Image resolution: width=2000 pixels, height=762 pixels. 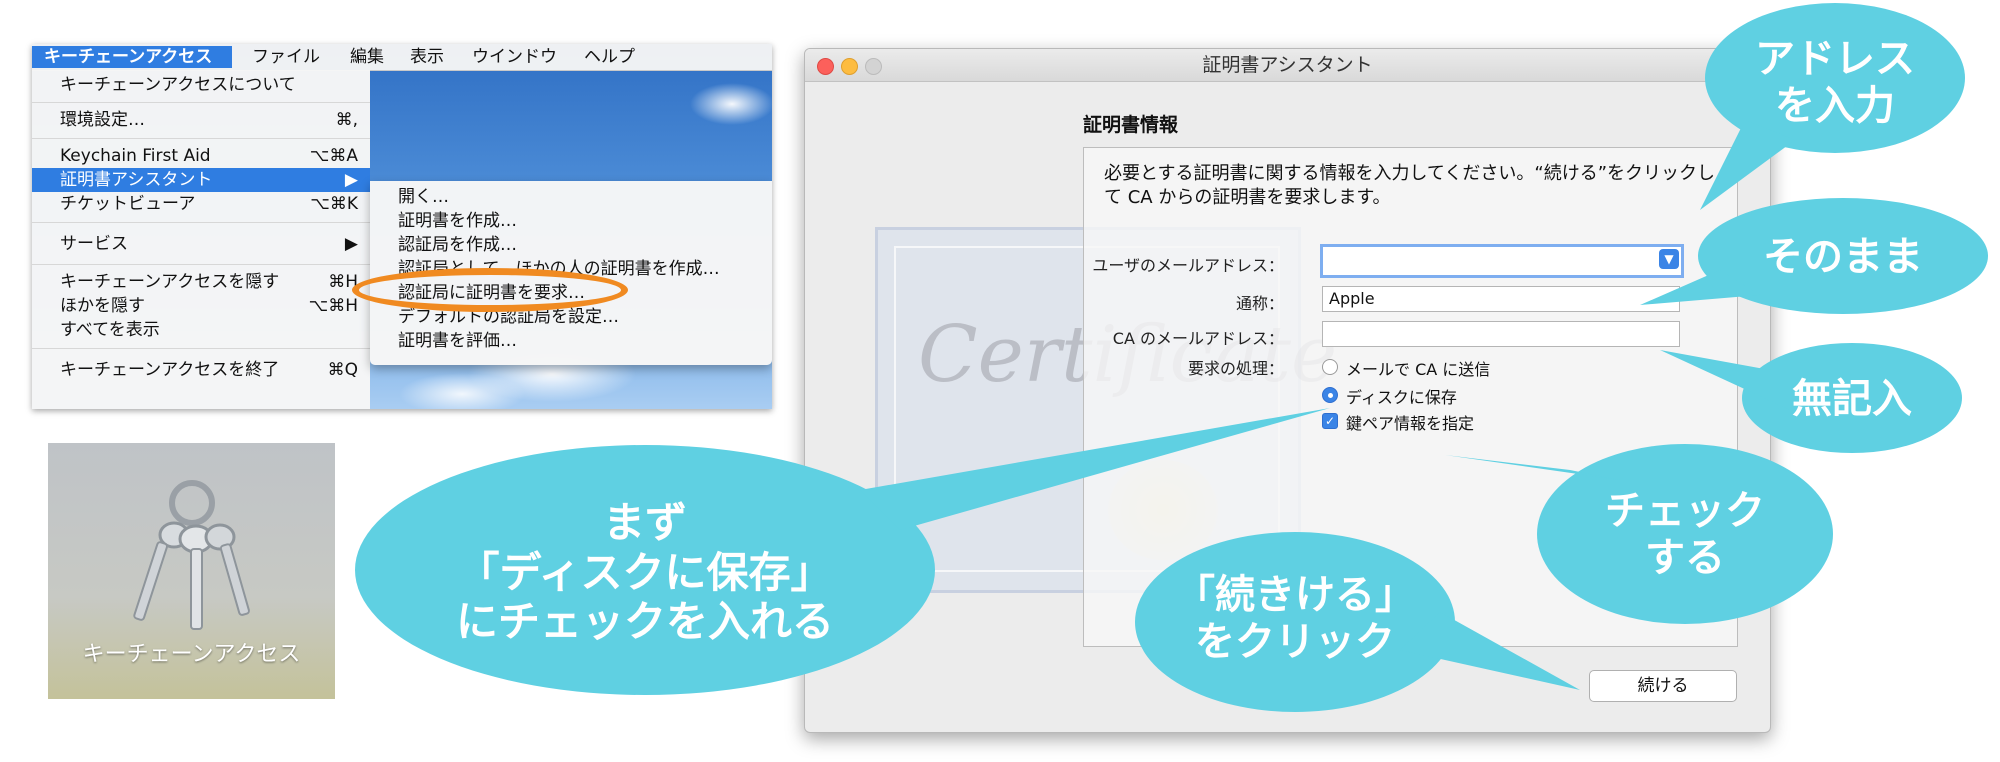 I want to click on callout-check-text: チェック する, so click(x=1685, y=535).